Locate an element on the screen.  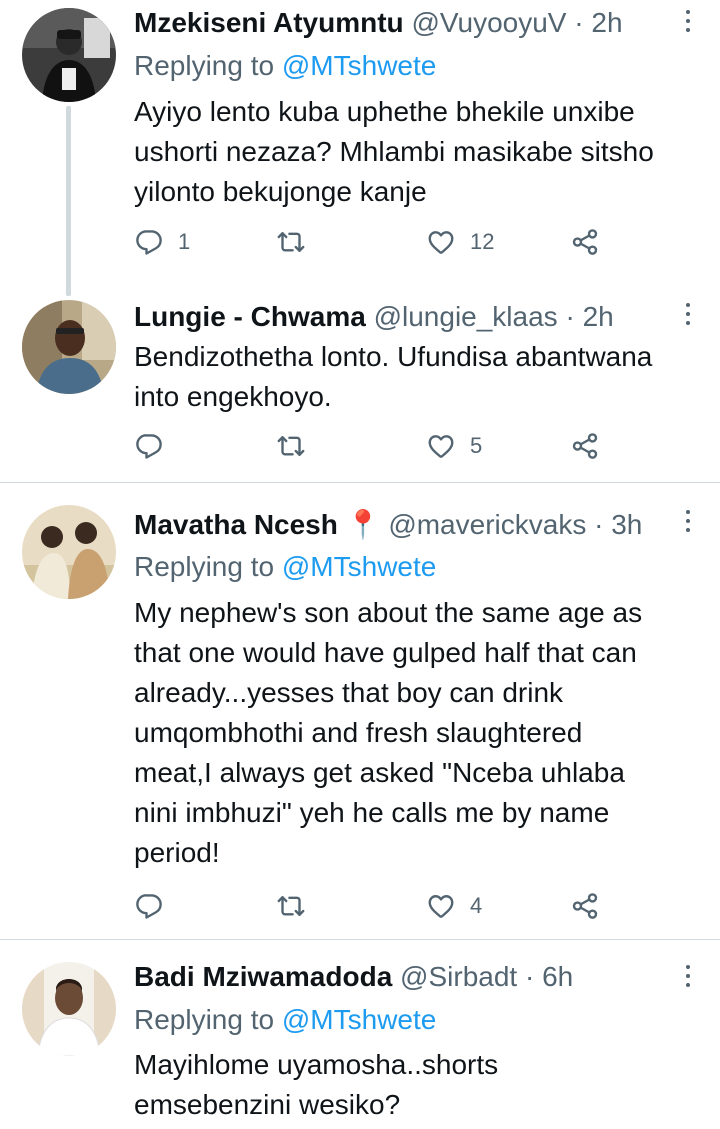
reply-count: 1 is located at coordinates (184, 241).